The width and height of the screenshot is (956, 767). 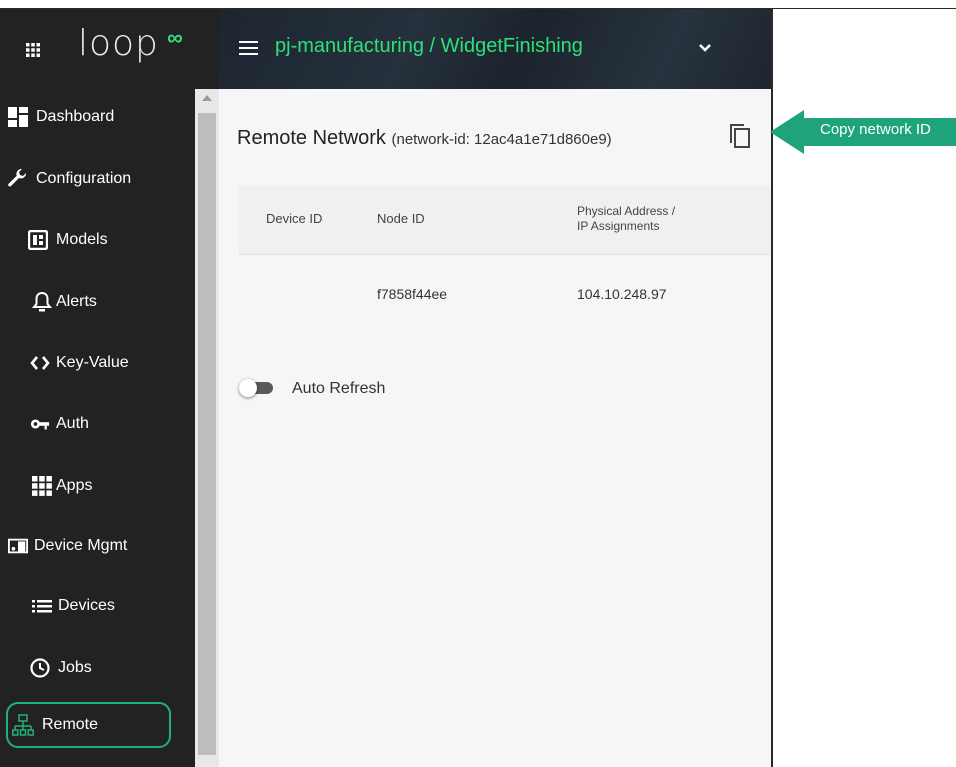 I want to click on wrench-icon, so click(x=17, y=178).